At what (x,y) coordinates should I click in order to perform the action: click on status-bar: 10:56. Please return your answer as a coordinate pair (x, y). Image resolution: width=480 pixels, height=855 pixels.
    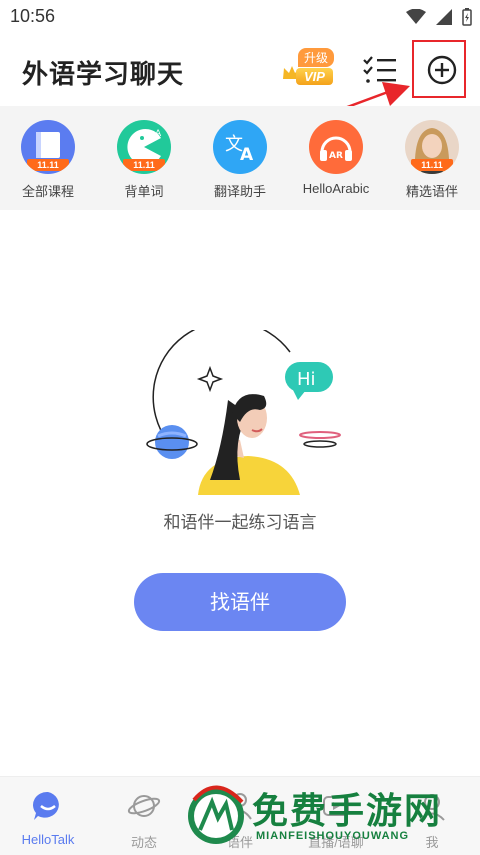
    Looking at the image, I should click on (240, 17).